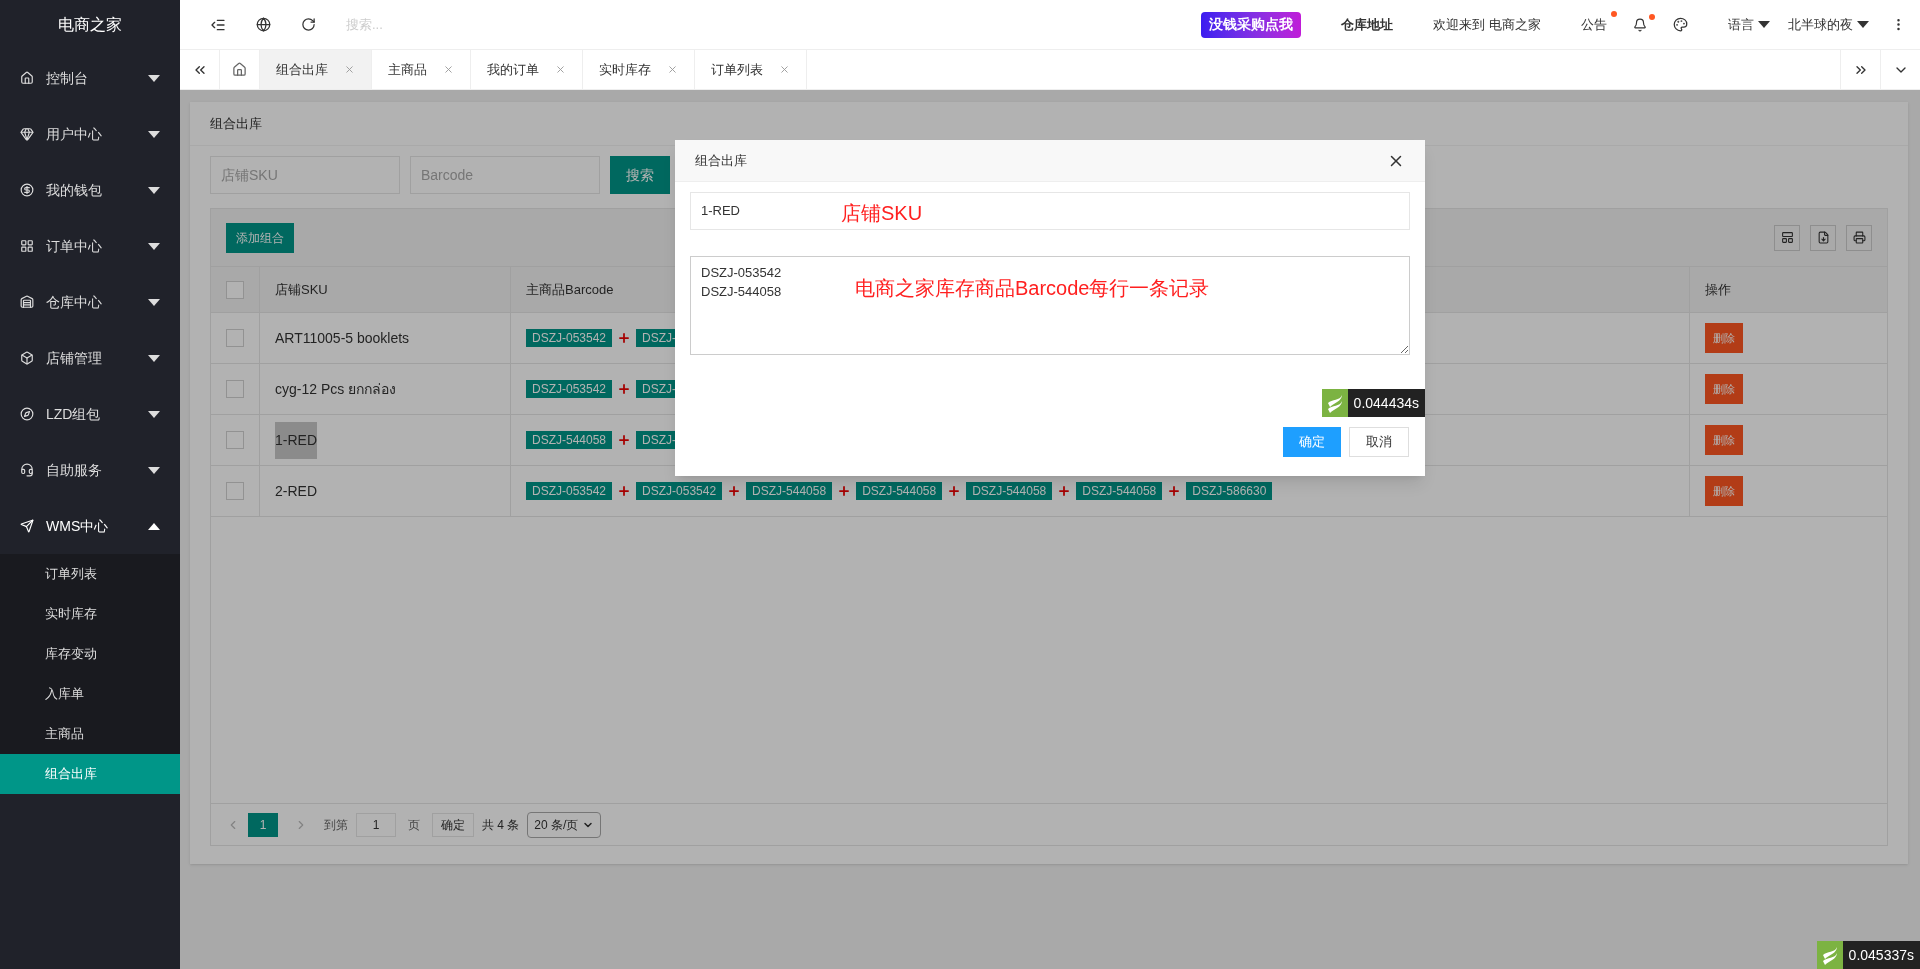 The height and width of the screenshot is (969, 1920). I want to click on sku-cell-text: 2-RED, so click(296, 491).